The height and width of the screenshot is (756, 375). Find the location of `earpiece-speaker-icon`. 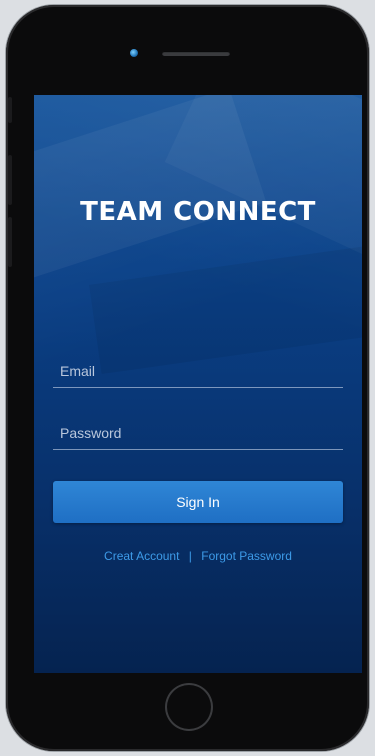

earpiece-speaker-icon is located at coordinates (196, 53).